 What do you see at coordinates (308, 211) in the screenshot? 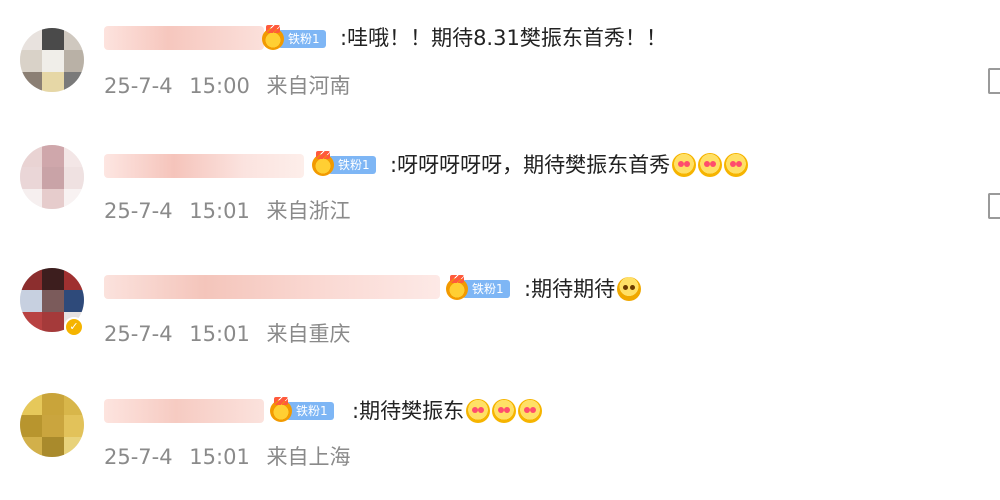
I see `comment-location: 来自浙江` at bounding box center [308, 211].